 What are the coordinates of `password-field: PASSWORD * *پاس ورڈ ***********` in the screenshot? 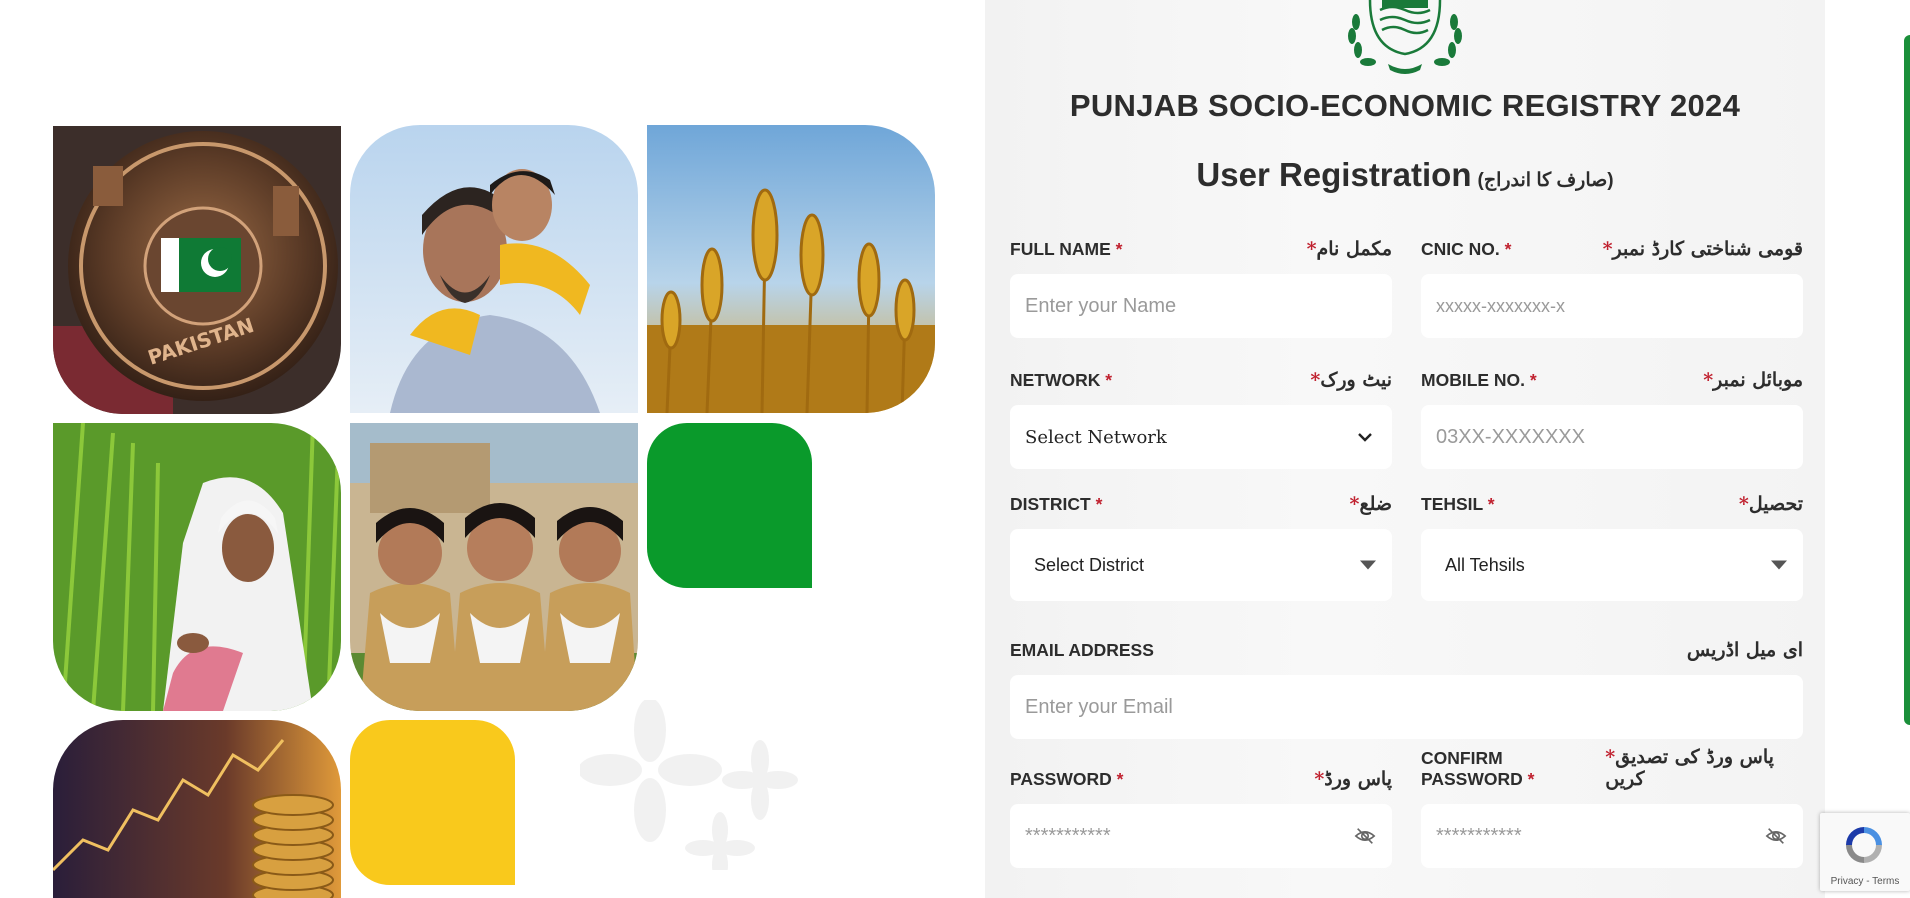 It's located at (1201, 815).